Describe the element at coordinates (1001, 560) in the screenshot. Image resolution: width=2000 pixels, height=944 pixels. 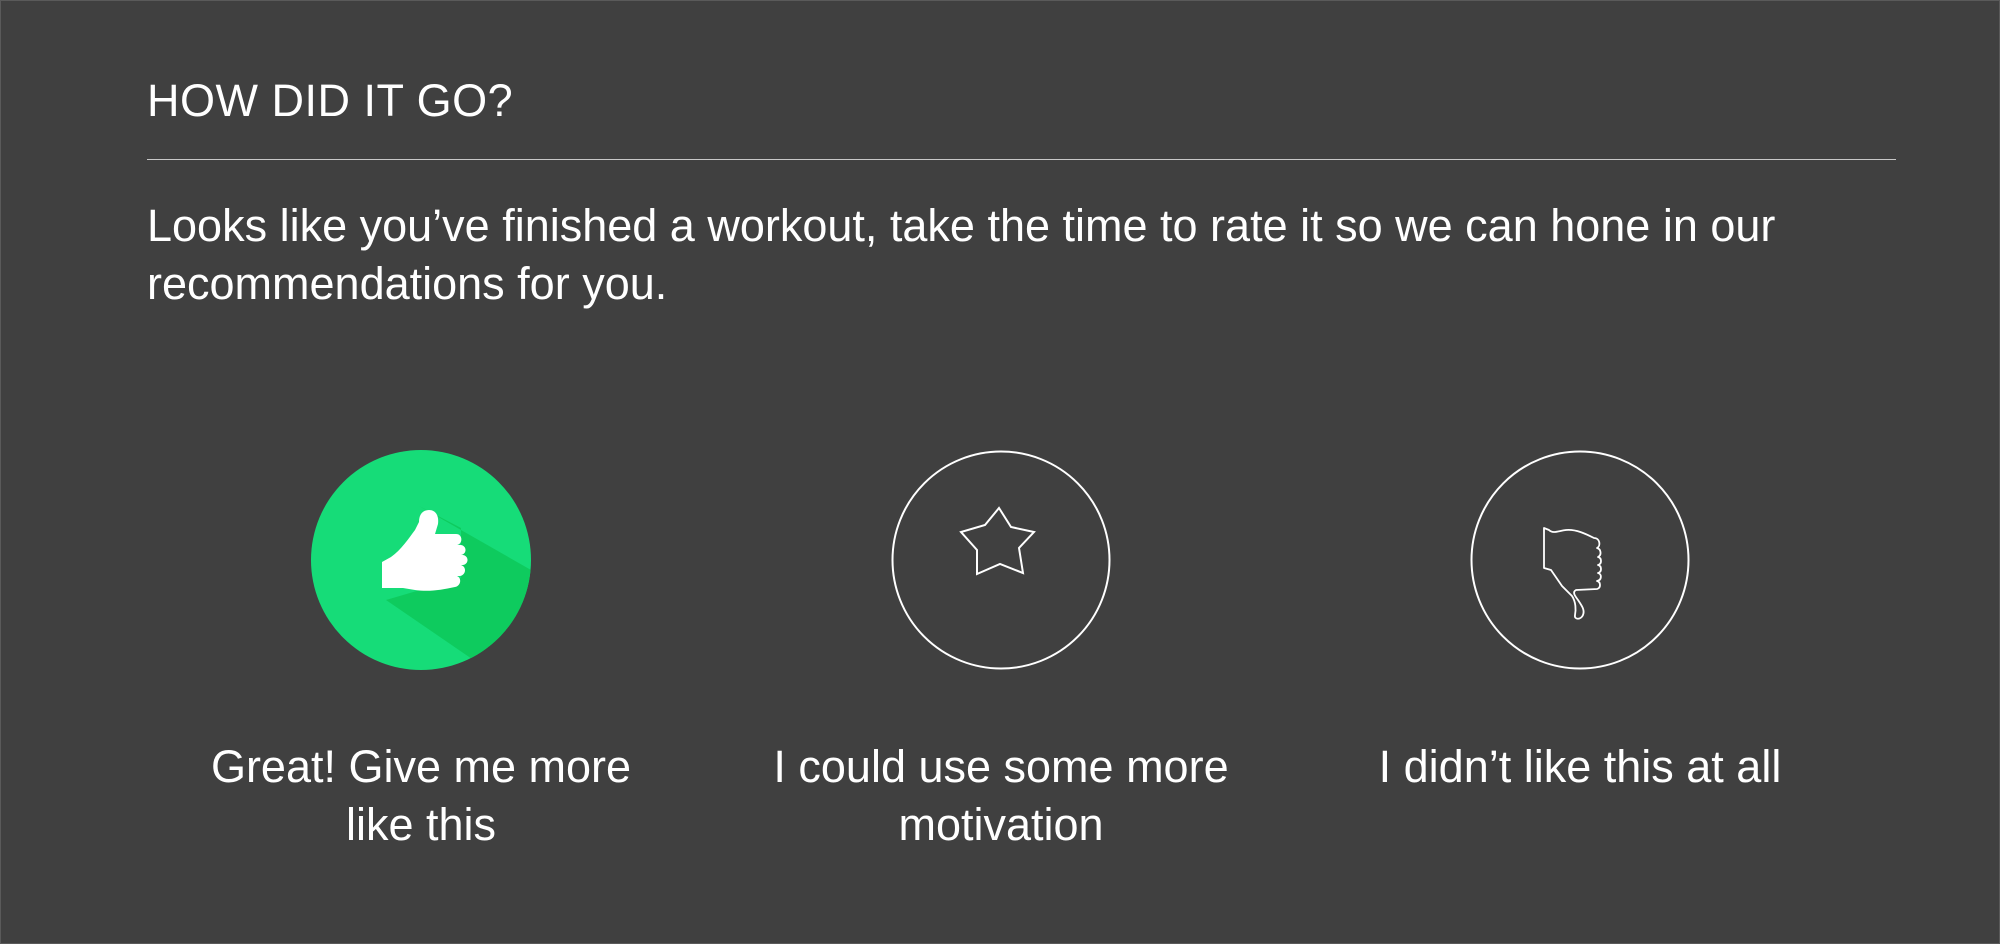
I see `star-icon` at that location.